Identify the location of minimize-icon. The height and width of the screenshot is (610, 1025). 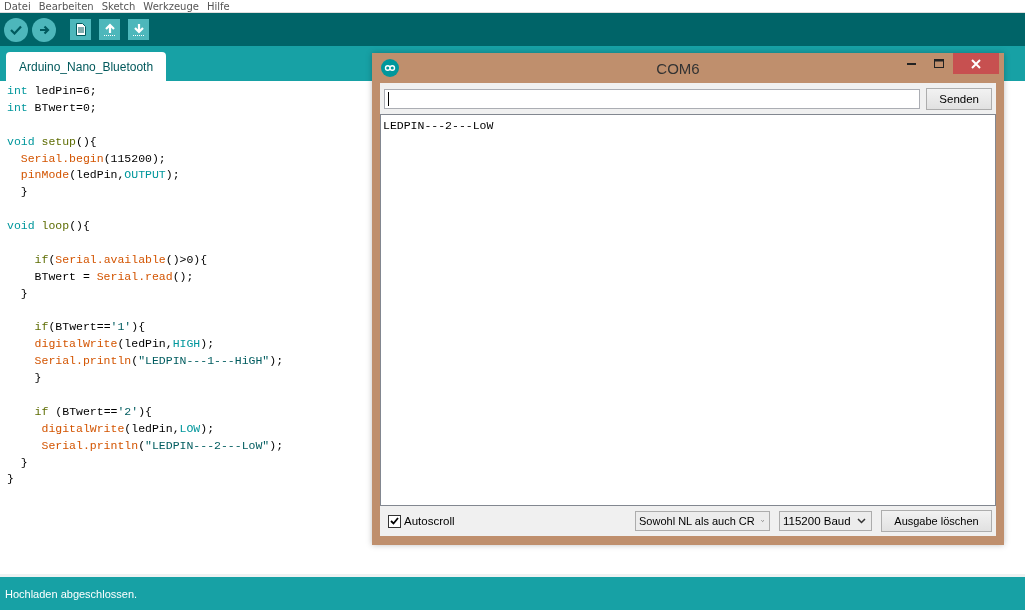
(911, 63).